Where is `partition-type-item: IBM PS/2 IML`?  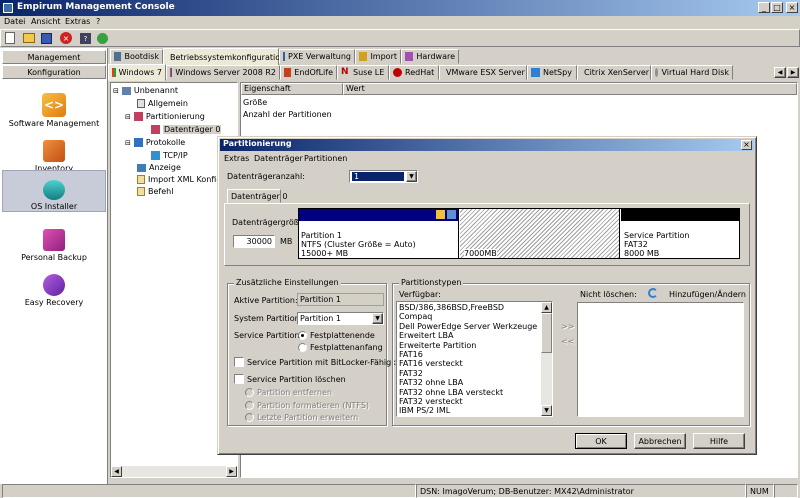 partition-type-item: IBM PS/2 IML is located at coordinates (469, 410).